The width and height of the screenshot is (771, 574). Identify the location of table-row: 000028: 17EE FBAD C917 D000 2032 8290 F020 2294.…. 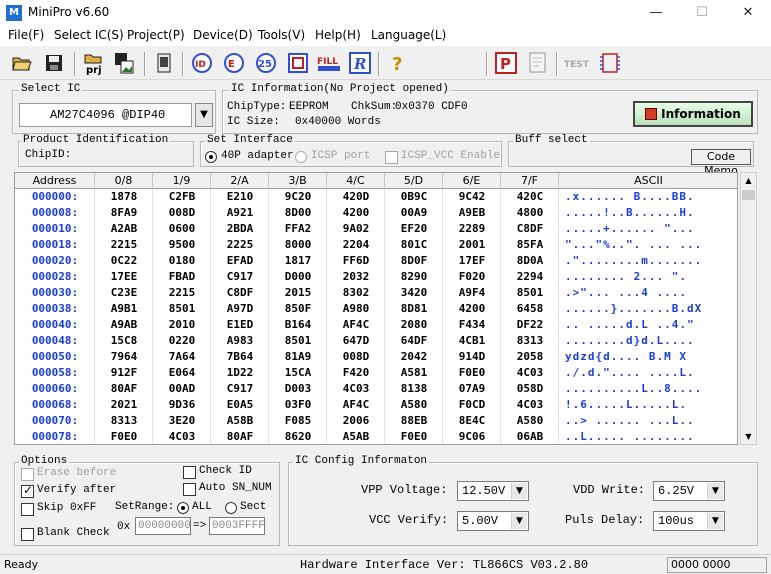
(376, 276).